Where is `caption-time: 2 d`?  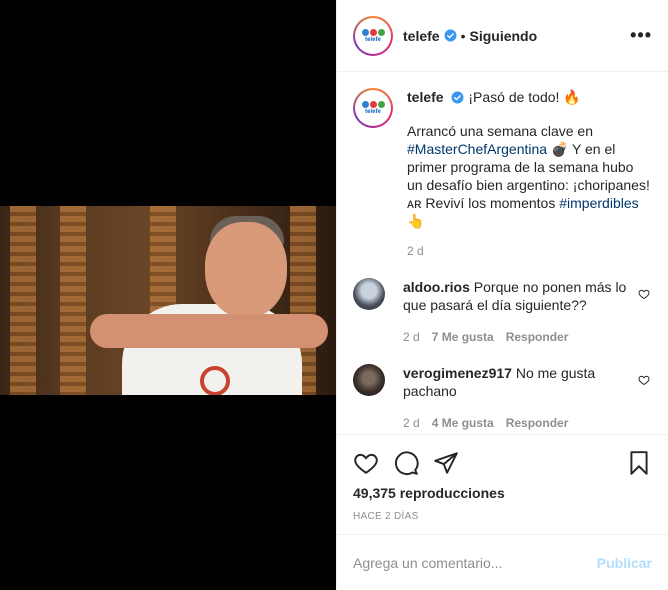 caption-time: 2 d is located at coordinates (415, 251).